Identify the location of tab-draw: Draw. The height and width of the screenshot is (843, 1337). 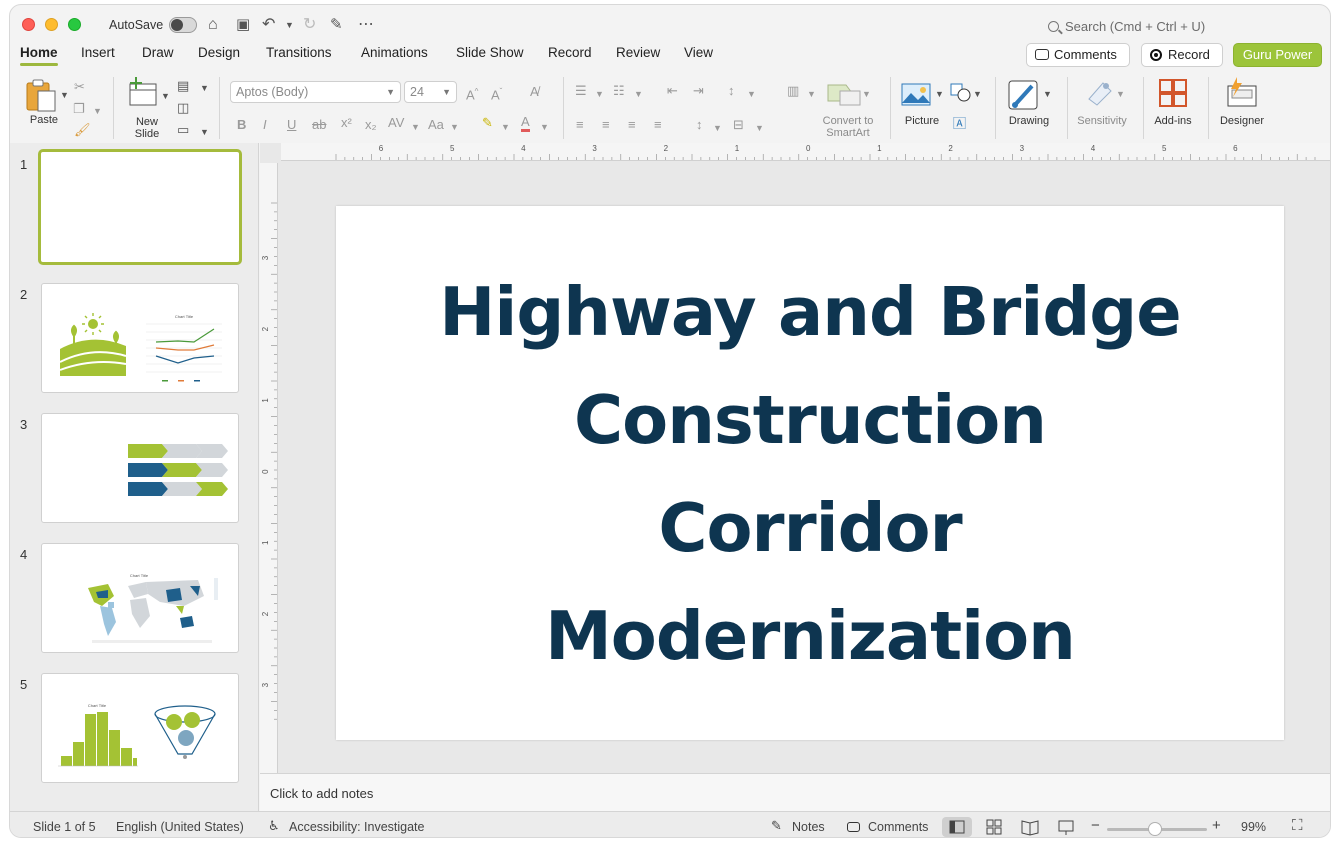
(158, 52).